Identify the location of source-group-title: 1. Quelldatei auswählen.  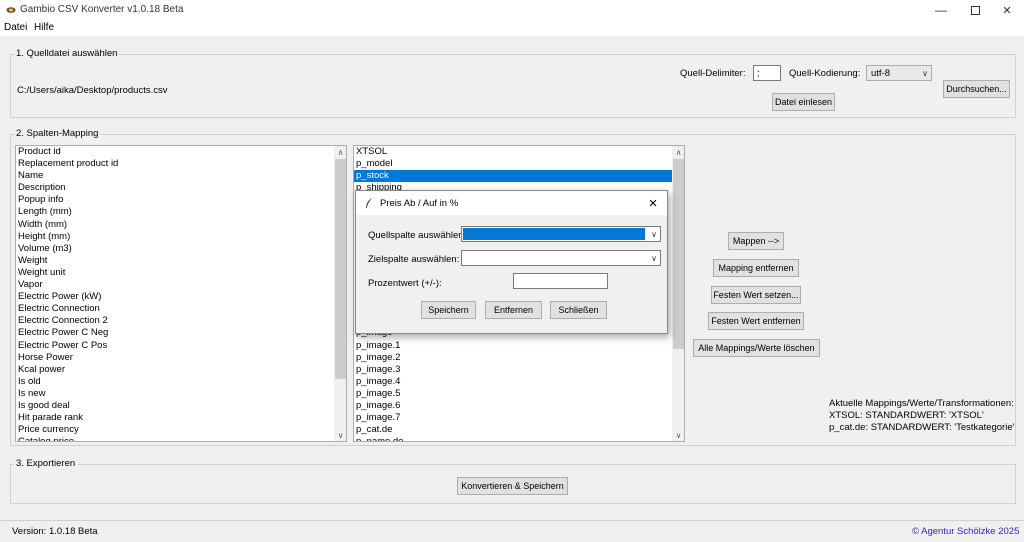
(67, 53).